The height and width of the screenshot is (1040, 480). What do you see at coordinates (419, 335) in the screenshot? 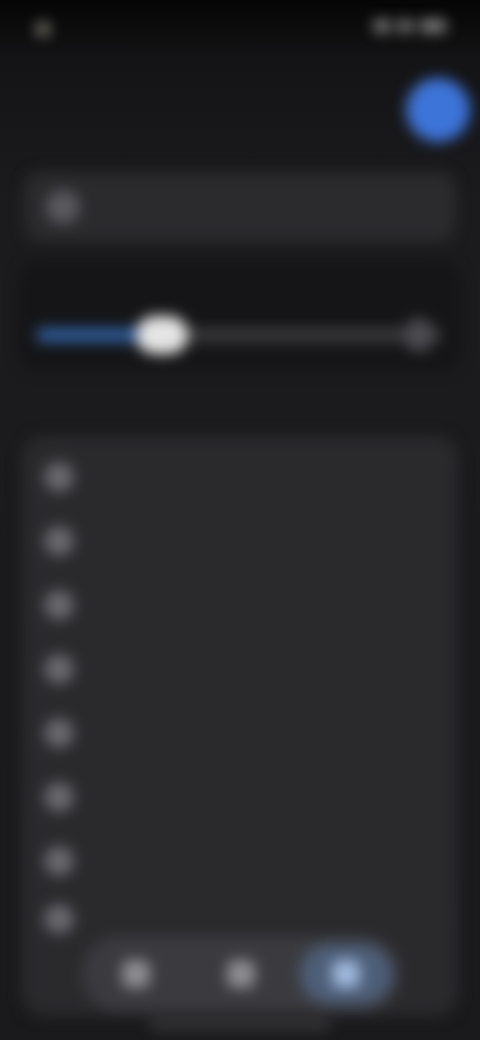
I see `speaker-icon` at bounding box center [419, 335].